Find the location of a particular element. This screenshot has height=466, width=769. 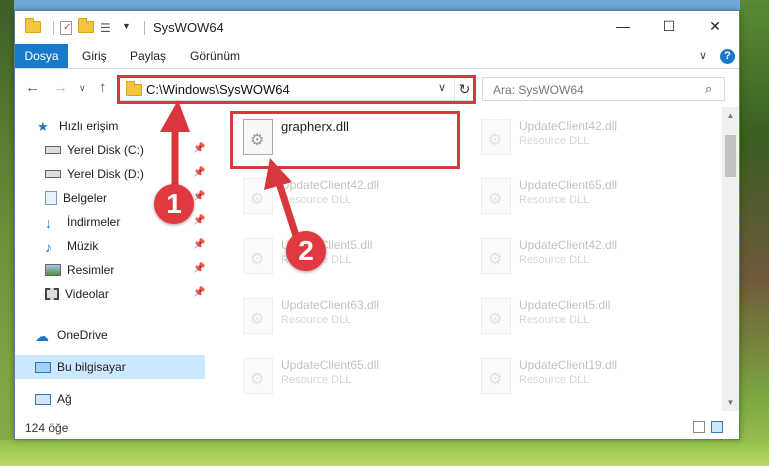

step-2-badge: 2 is located at coordinates (306, 251).